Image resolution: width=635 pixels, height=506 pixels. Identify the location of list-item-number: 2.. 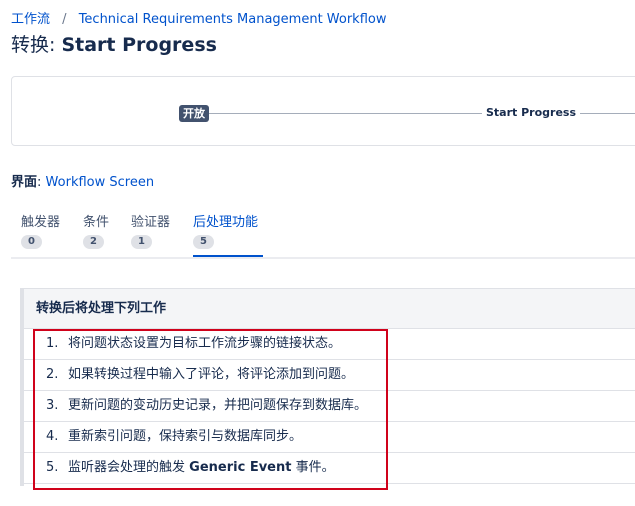
(52, 374).